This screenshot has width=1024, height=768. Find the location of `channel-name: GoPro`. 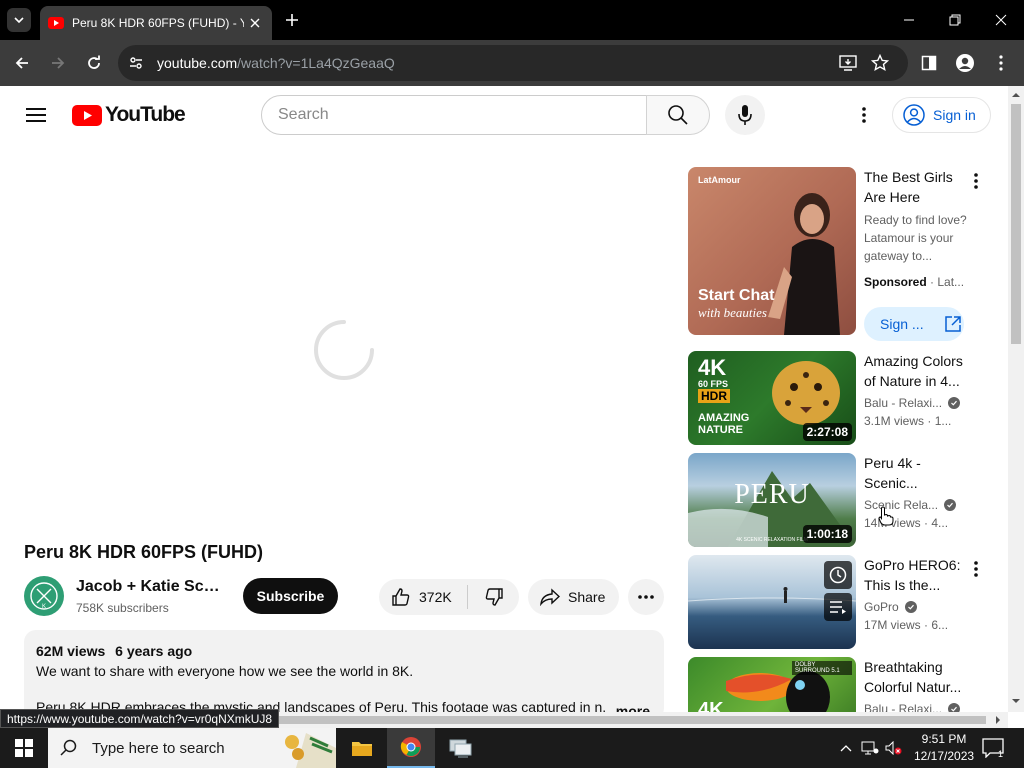

channel-name: GoPro is located at coordinates (881, 607).